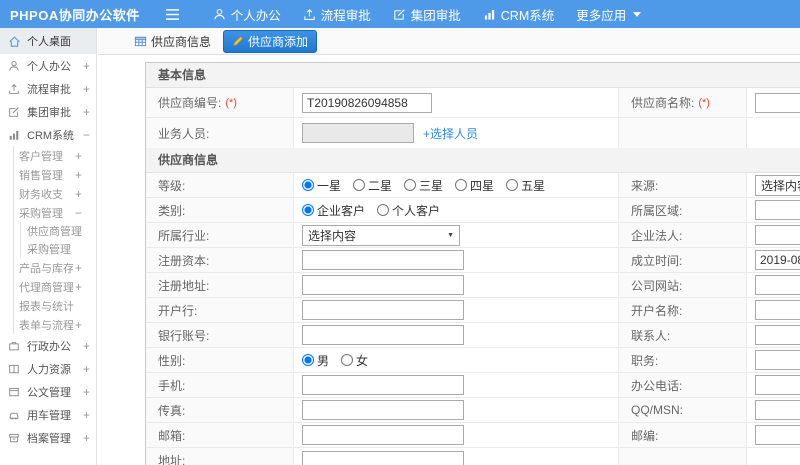 This screenshot has height=465, width=800. I want to click on field-label: 所属行业:, so click(184, 235).